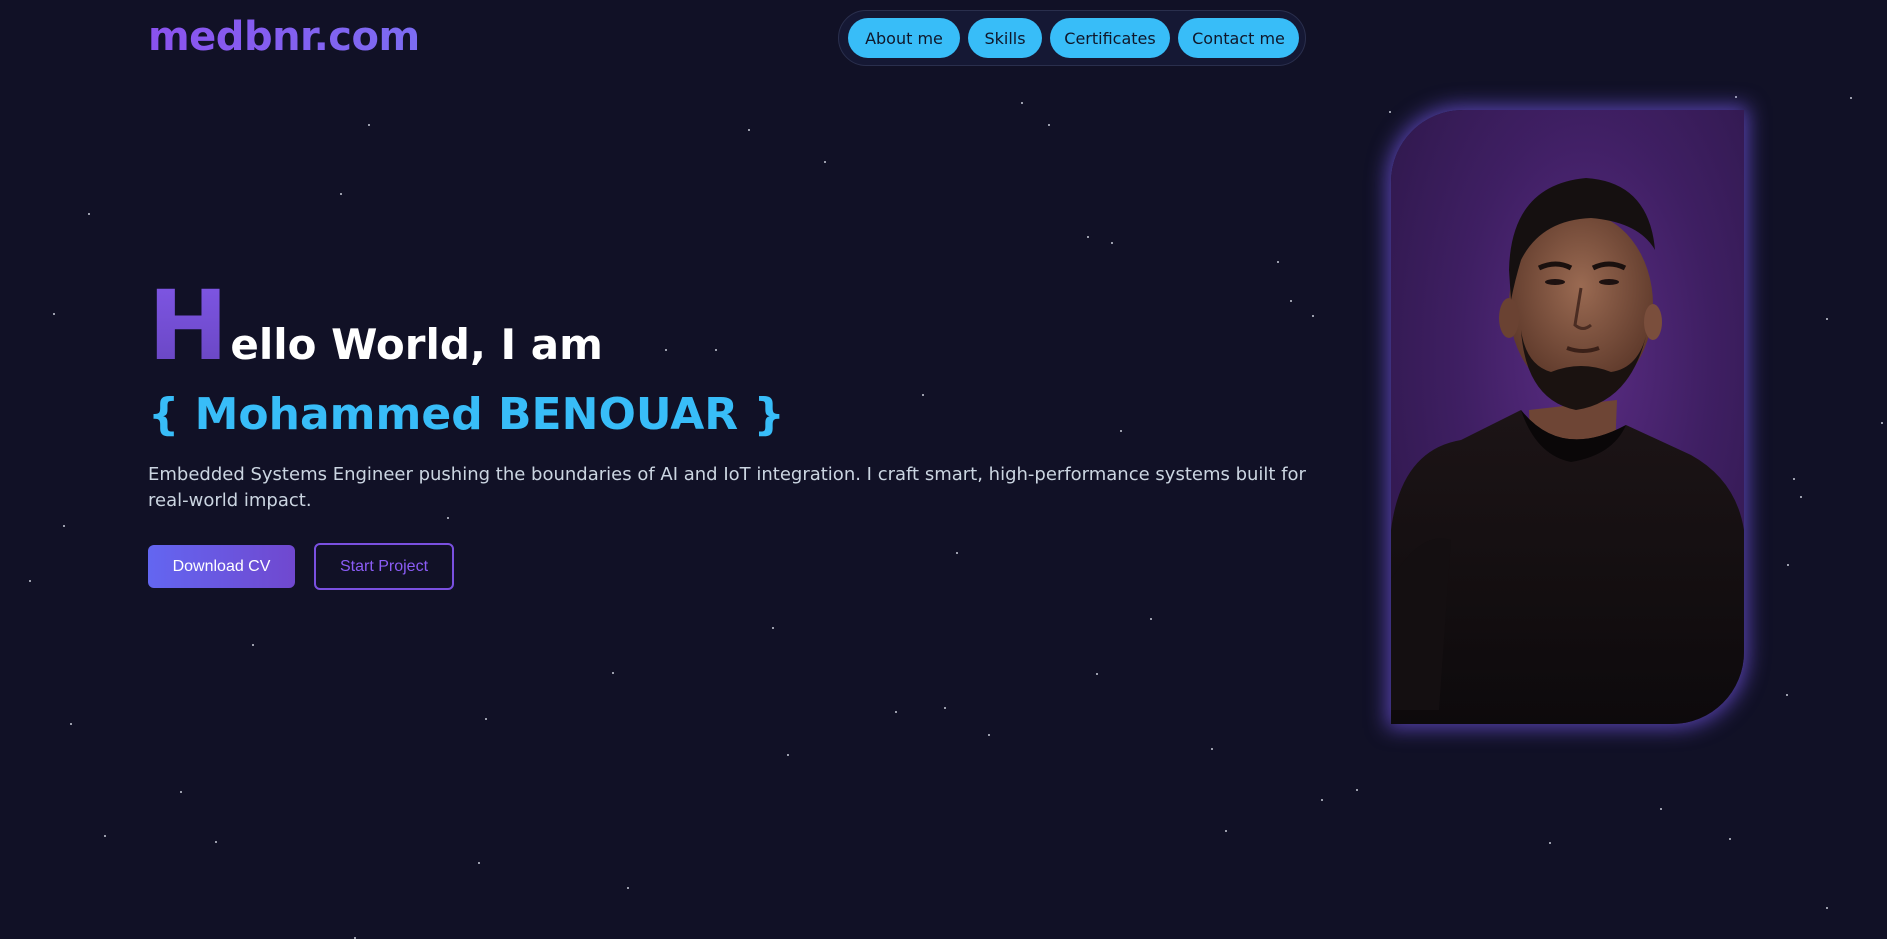 The height and width of the screenshot is (939, 1887). I want to click on portrait-illustration, so click(1567, 451).